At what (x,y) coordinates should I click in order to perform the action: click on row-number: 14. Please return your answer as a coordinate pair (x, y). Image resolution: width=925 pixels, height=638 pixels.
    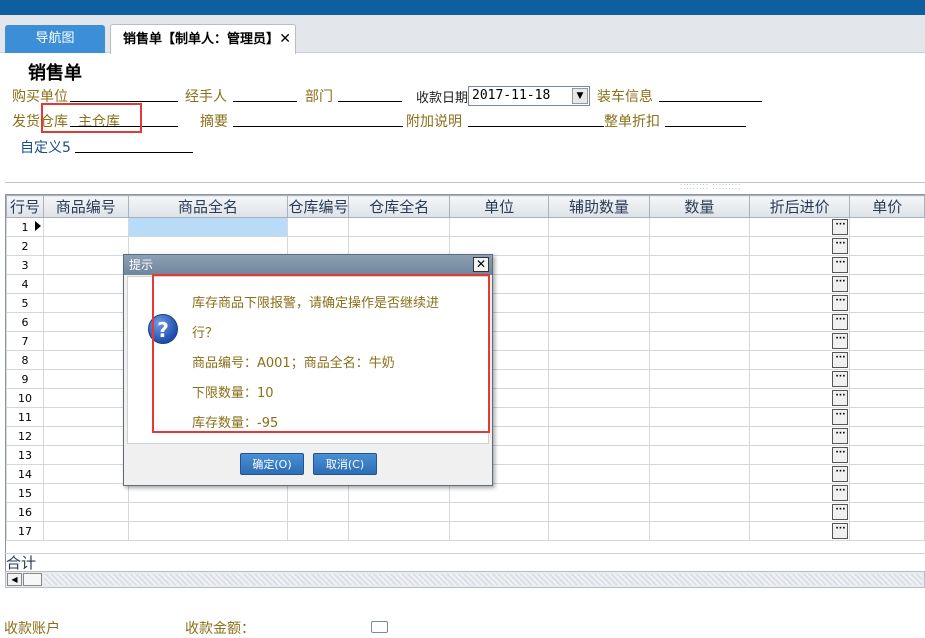
    Looking at the image, I should click on (25, 474).